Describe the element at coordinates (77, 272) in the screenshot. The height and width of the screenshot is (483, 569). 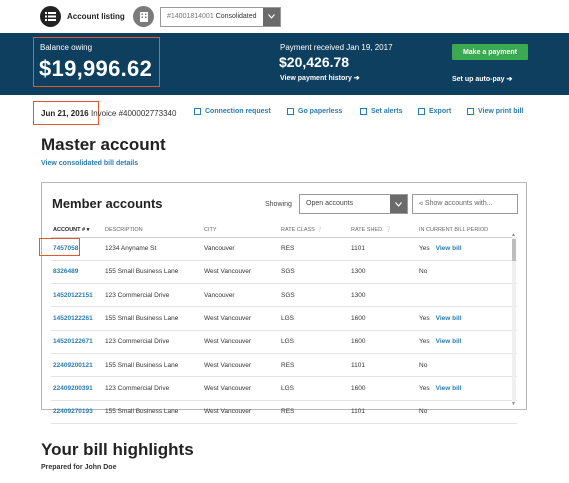
I see `account-number-link: 8326489` at that location.